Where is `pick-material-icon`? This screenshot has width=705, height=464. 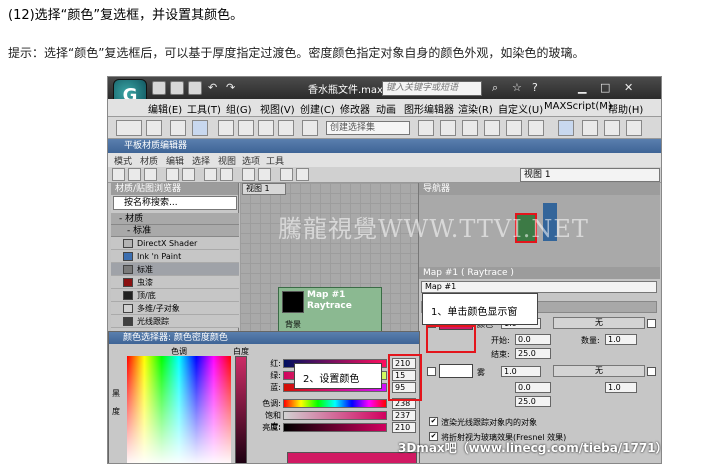 pick-material-icon is located at coordinates (134, 174).